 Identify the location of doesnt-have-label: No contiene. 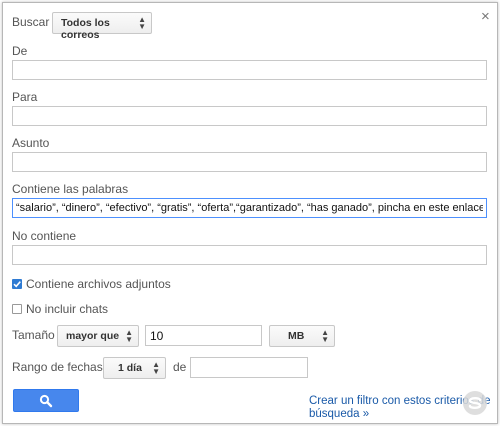
(44, 236).